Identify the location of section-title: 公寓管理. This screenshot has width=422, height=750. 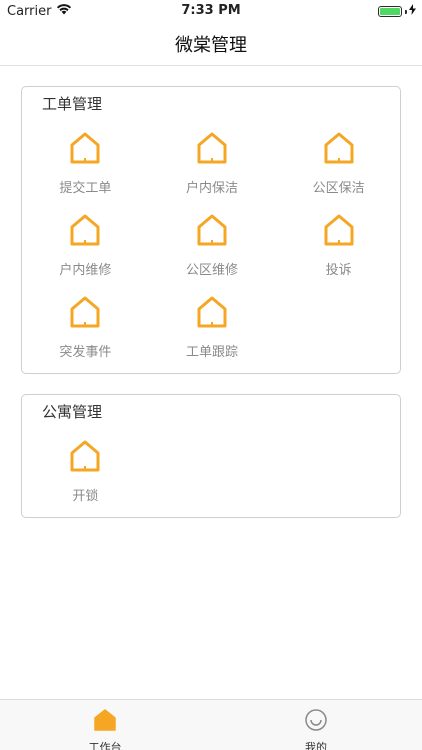
(72, 412).